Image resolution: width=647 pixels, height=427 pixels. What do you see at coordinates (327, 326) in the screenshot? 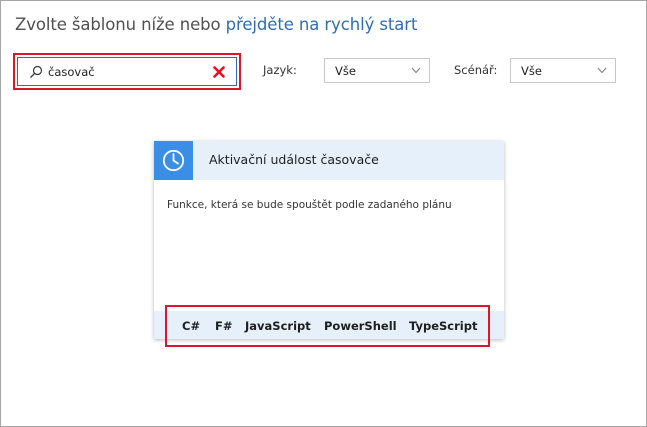
I see `languages-highlight-box` at bounding box center [327, 326].